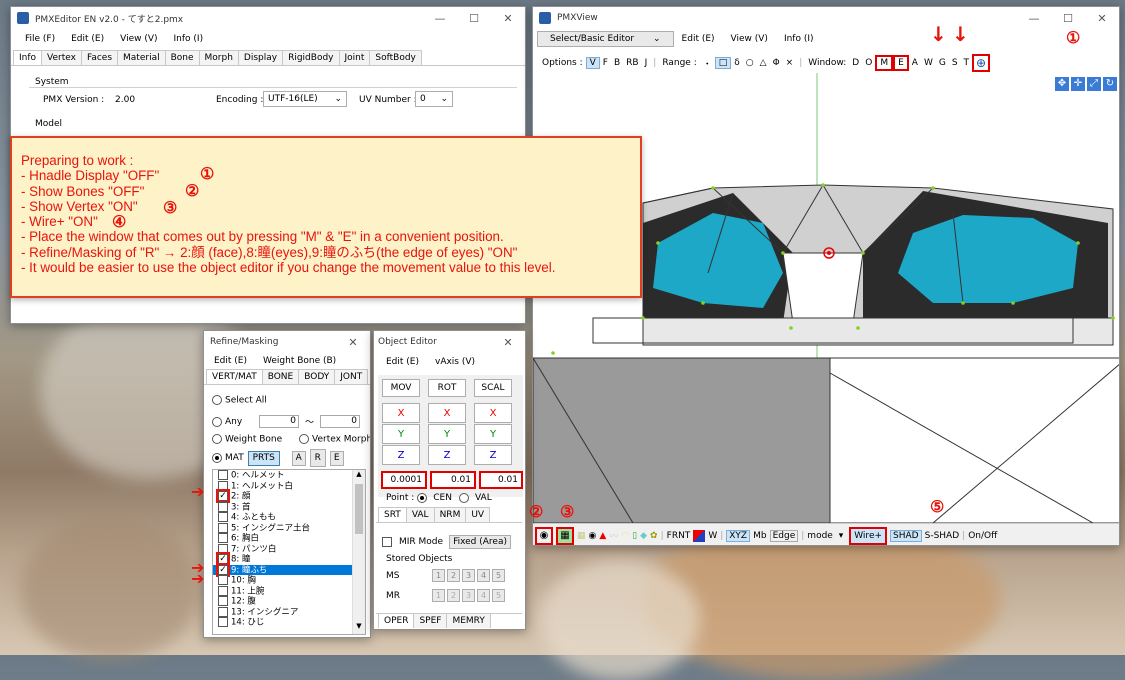 The image size is (1125, 680). What do you see at coordinates (581, 536) in the screenshot?
I see `display-icon: ▦` at bounding box center [581, 536].